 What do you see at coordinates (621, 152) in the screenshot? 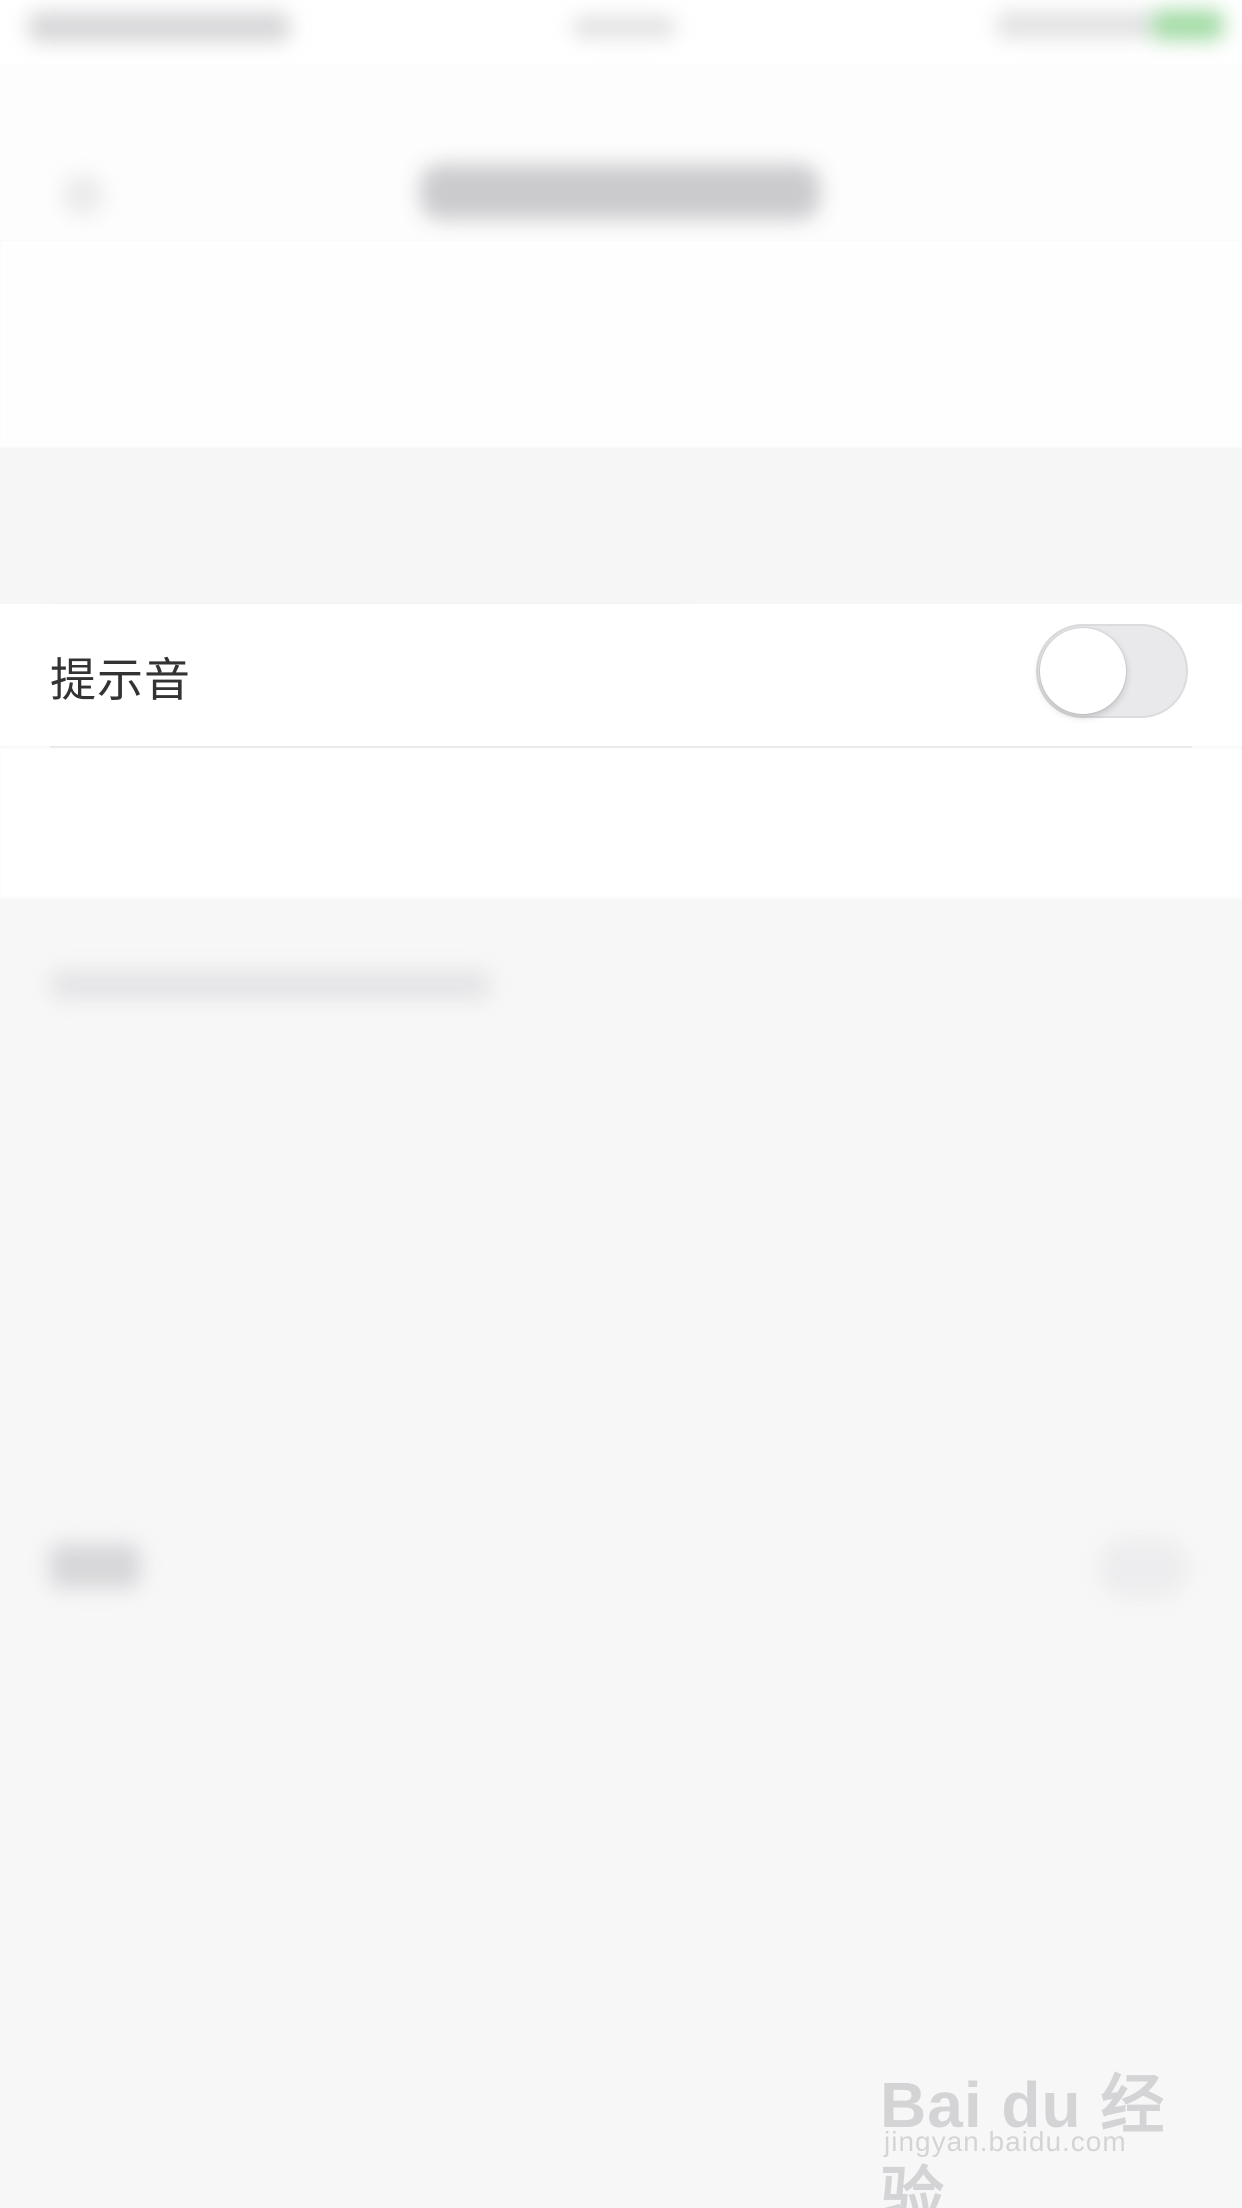
I see `navigation-bar` at bounding box center [621, 152].